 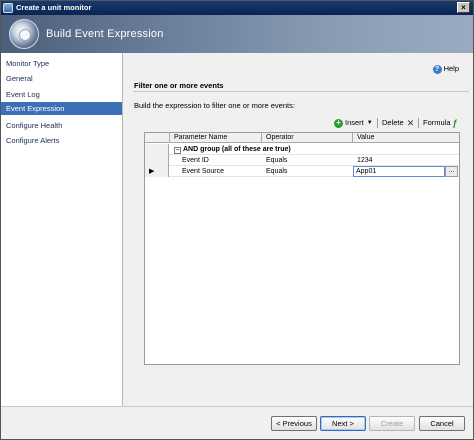 I want to click on insert-button: + Insert ▼, so click(x=353, y=123).